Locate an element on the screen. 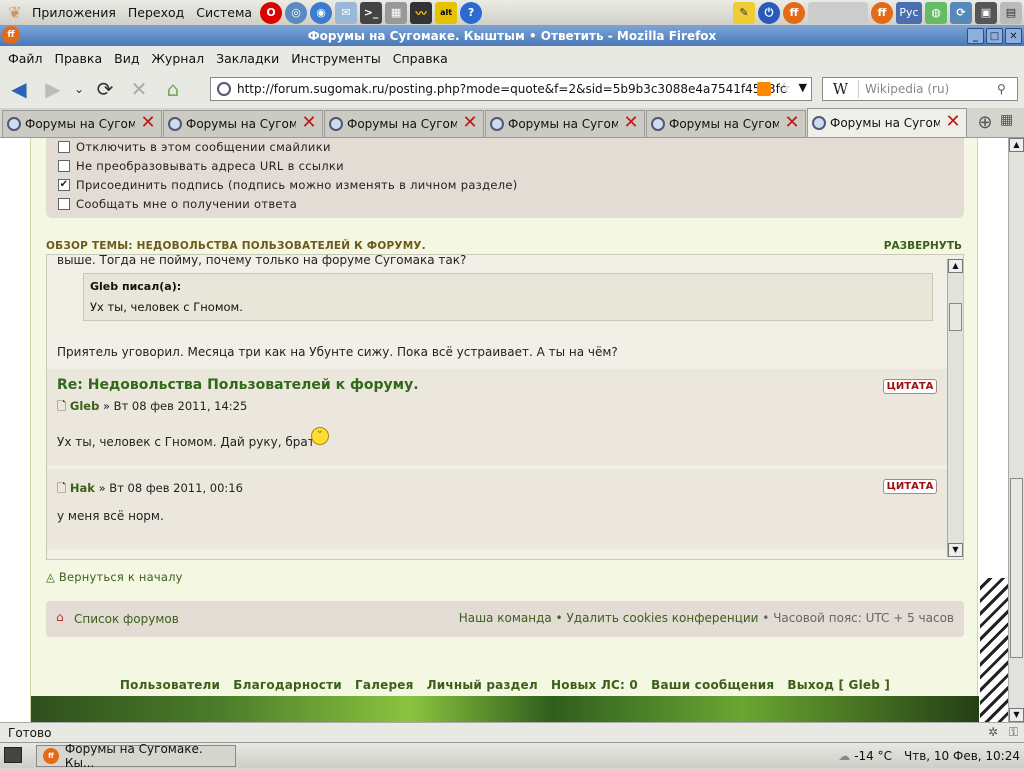 This screenshot has height=770, width=1024. url-dropdown-icon: ▼ is located at coordinates (803, 87).